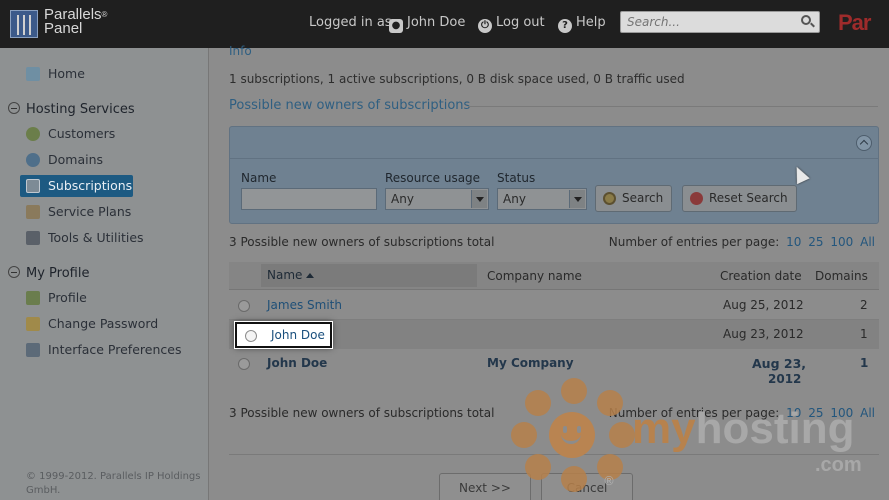  I want to click on broom-icon, so click(696, 198).